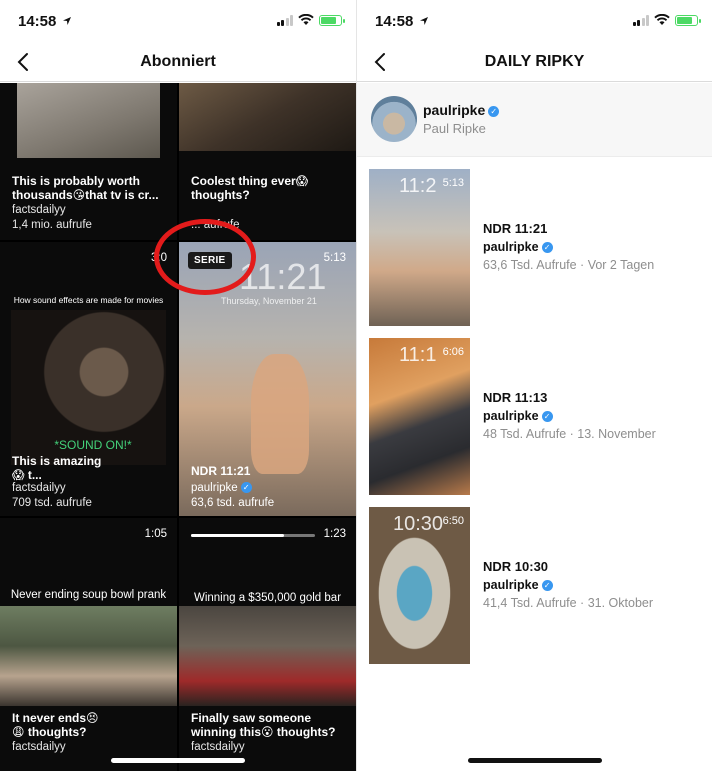  What do you see at coordinates (221, 471) in the screenshot?
I see `video-caption: NDR 11:21` at bounding box center [221, 471].